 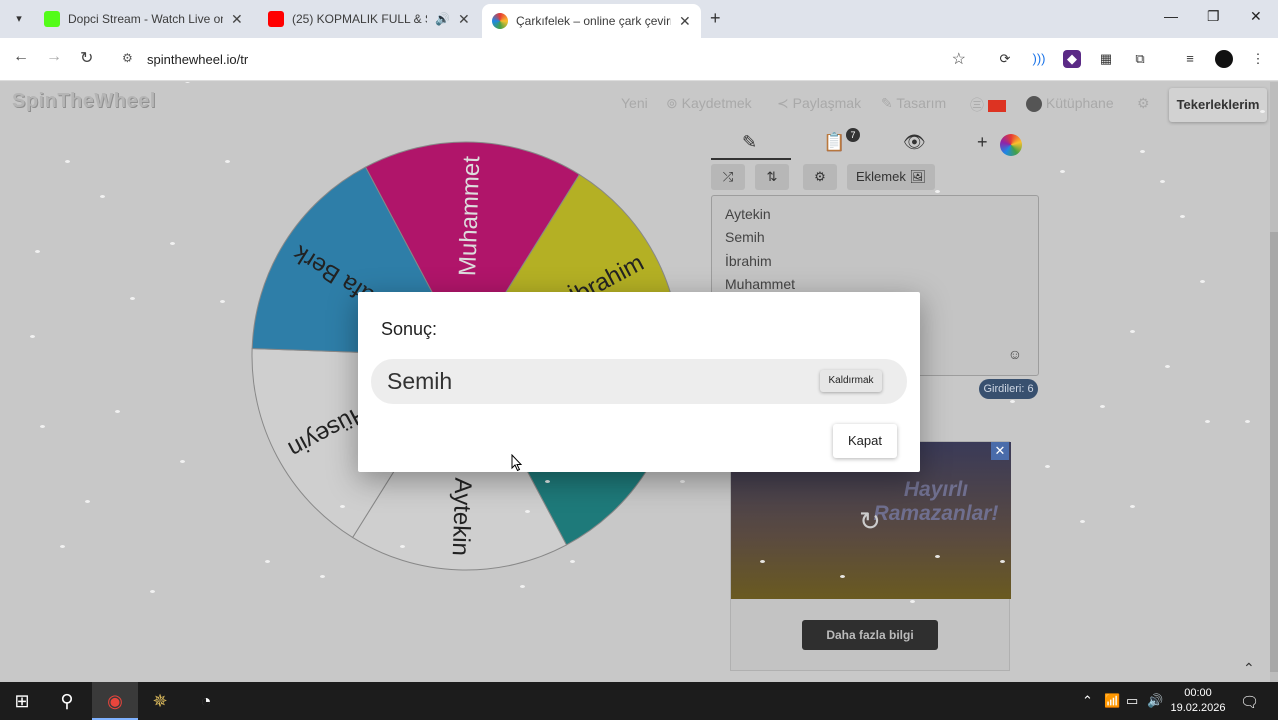 I want to click on restore-icon: ❐, so click(x=1213, y=16).